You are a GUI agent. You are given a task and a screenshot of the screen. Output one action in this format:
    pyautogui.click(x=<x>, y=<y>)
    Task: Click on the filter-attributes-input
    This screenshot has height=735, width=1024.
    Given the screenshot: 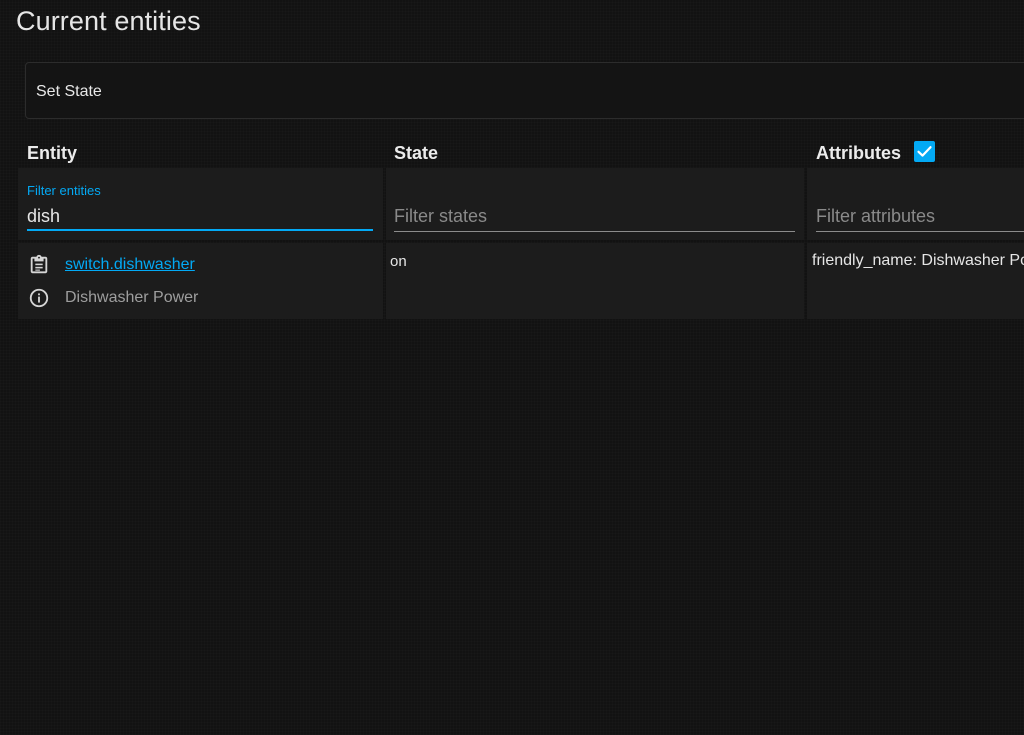 What is the action you would take?
    pyautogui.click(x=916, y=216)
    